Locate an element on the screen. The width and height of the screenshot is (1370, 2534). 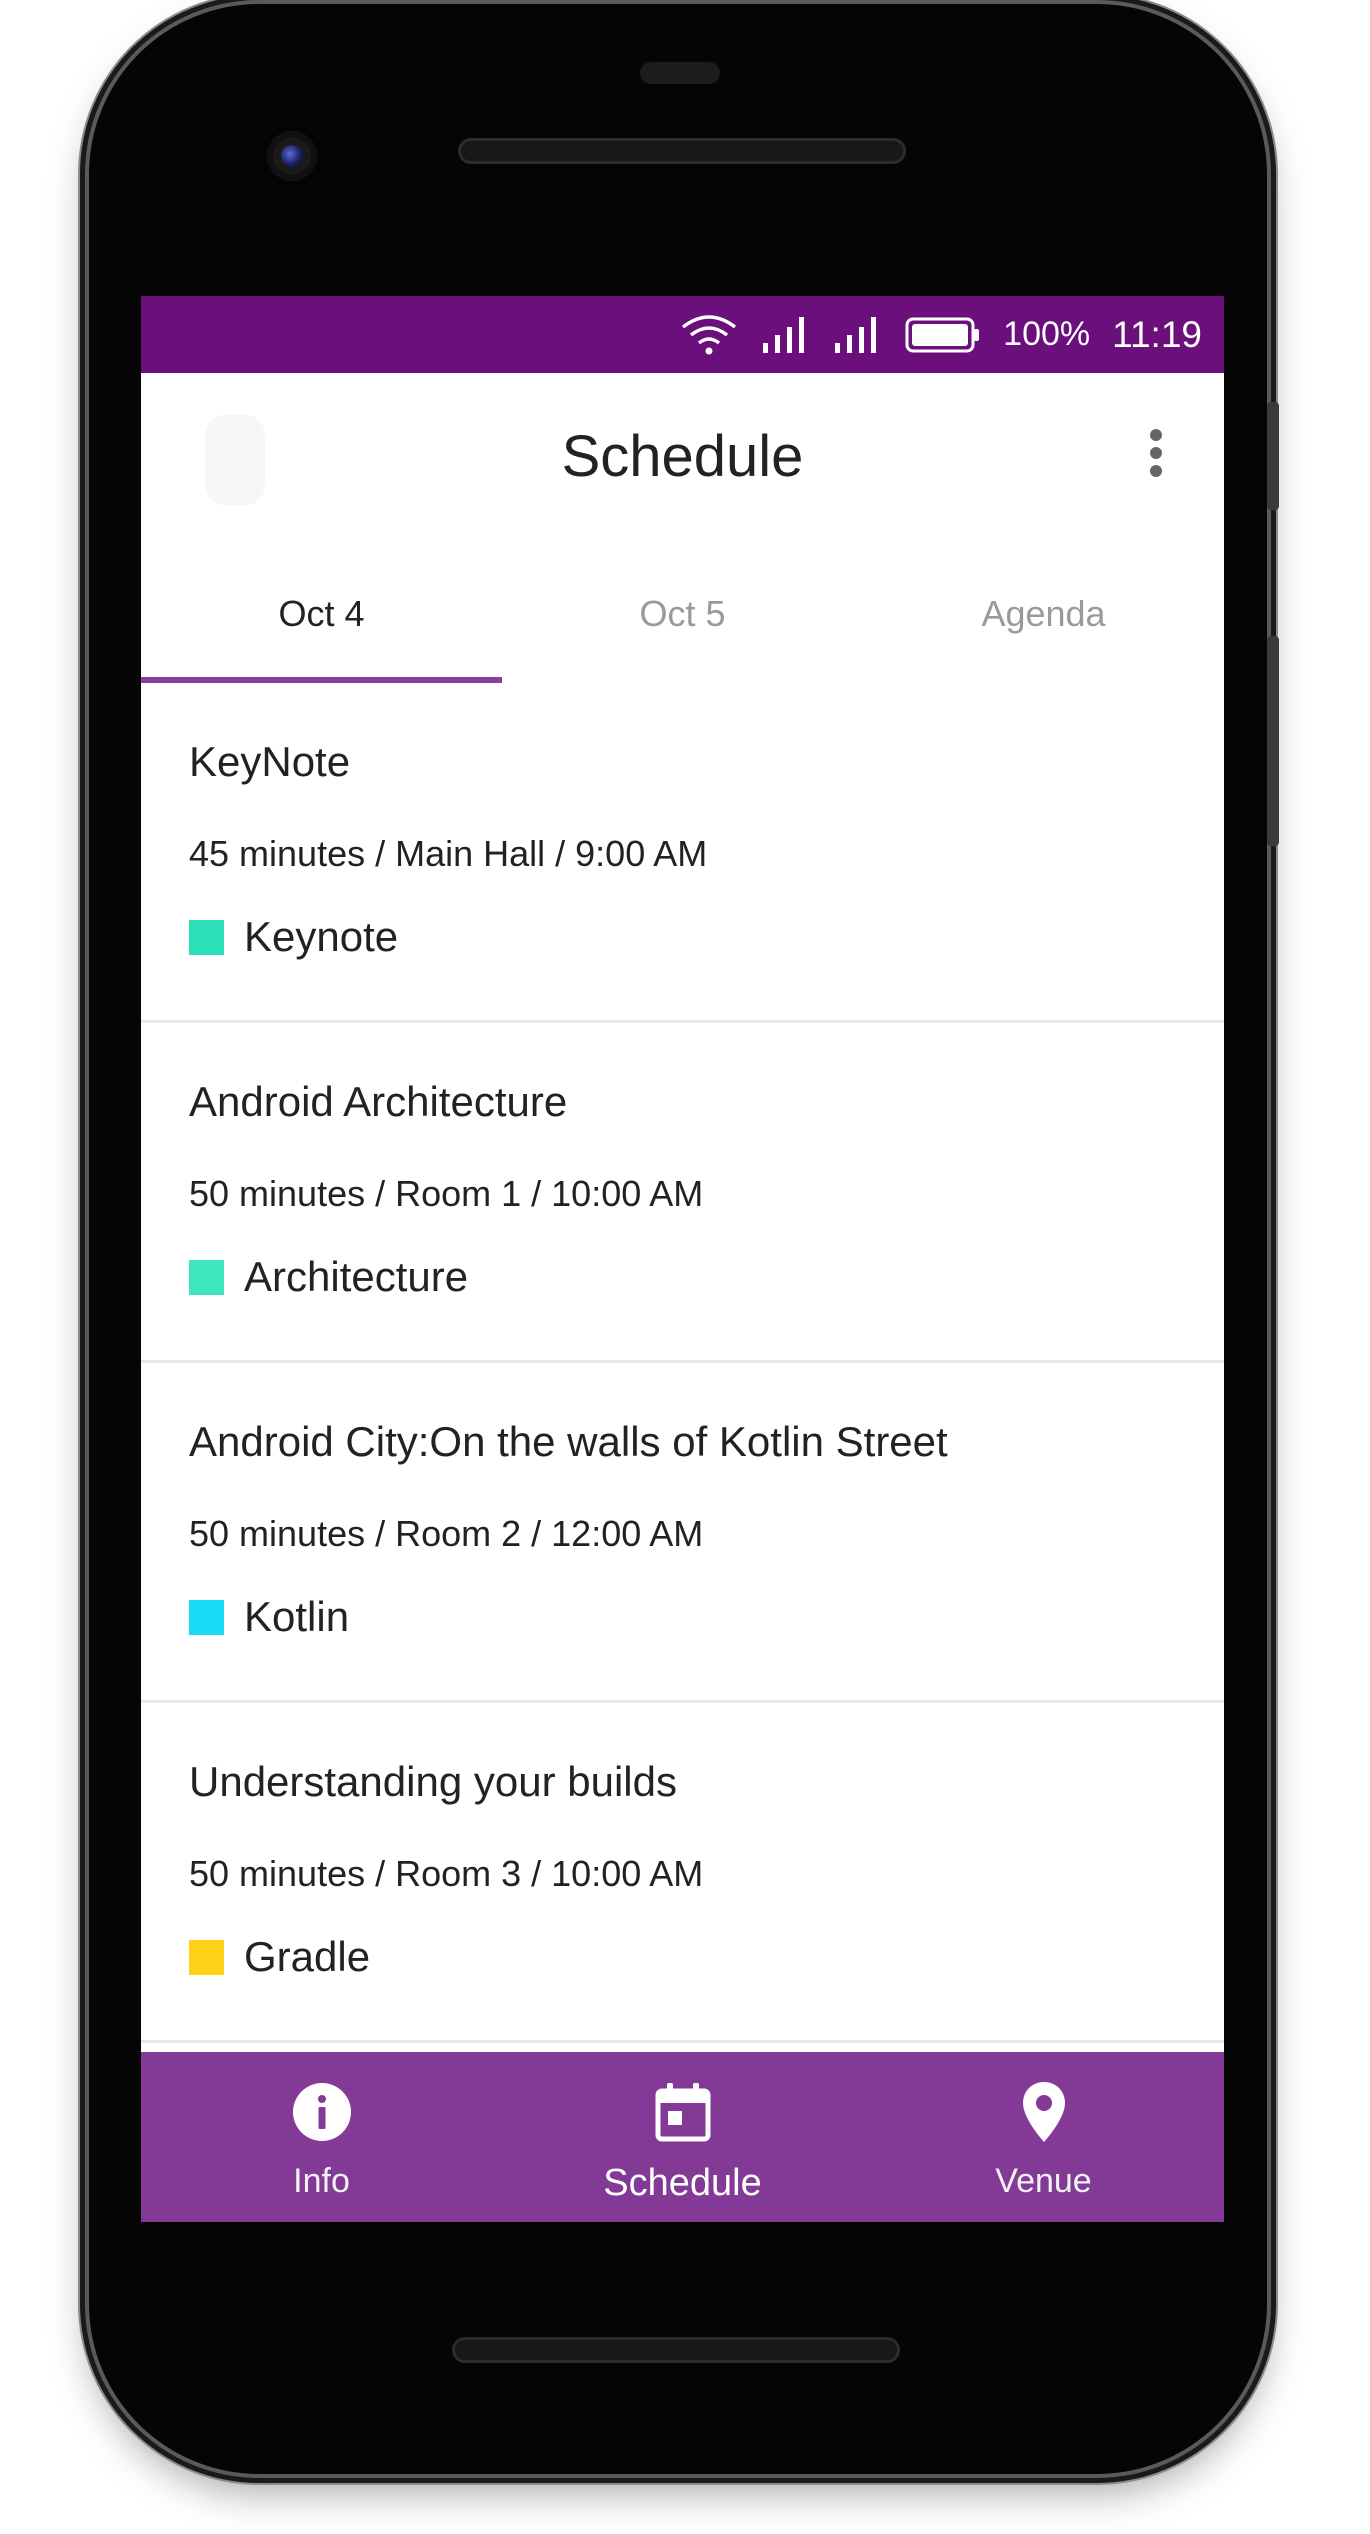
session-details: 50 minutes / Room 1 / 10:00 AM is located at coordinates (446, 1193).